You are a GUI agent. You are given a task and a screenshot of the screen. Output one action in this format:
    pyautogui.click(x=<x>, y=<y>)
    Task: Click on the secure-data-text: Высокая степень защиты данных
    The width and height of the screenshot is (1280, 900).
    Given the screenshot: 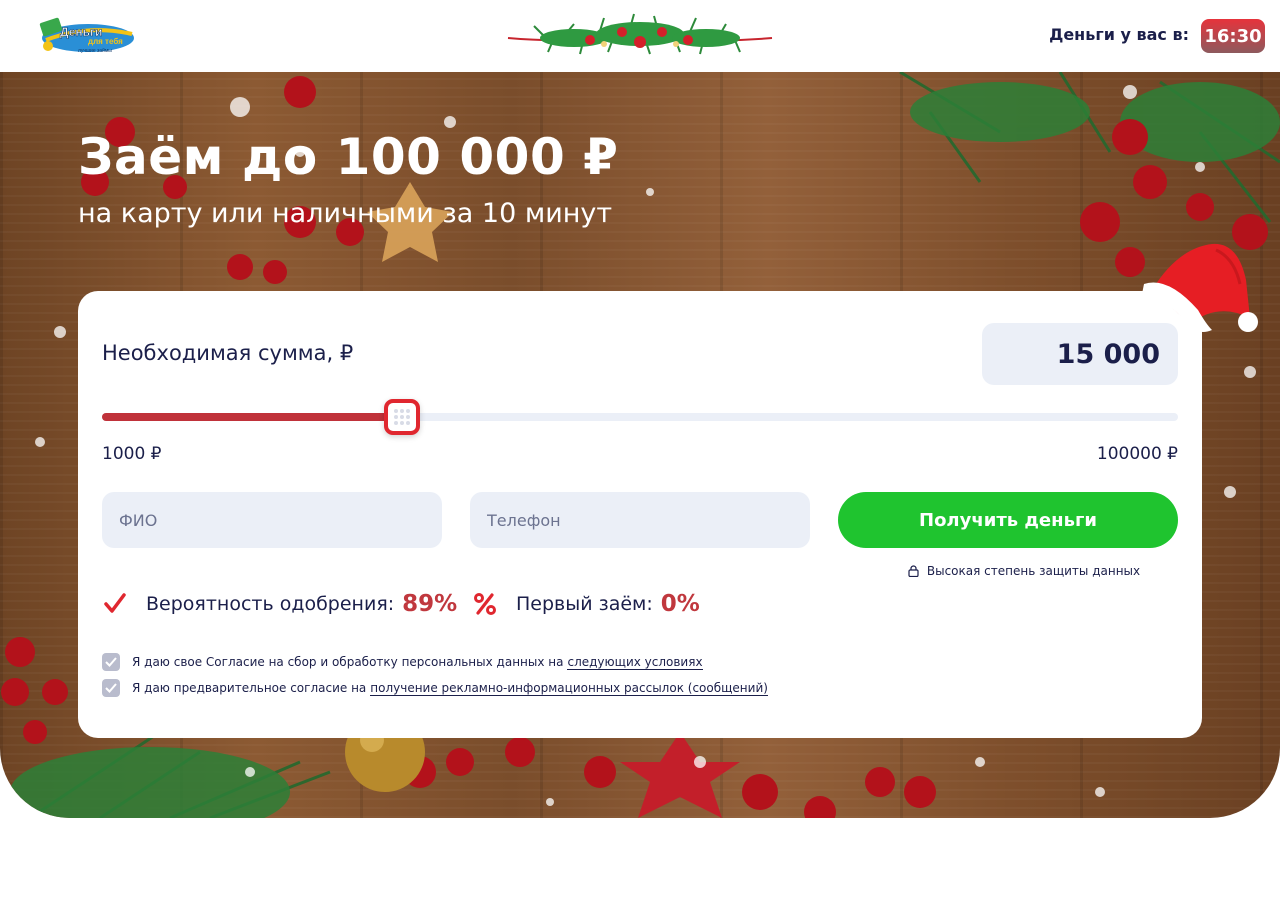 What is the action you would take?
    pyautogui.click(x=1033, y=571)
    